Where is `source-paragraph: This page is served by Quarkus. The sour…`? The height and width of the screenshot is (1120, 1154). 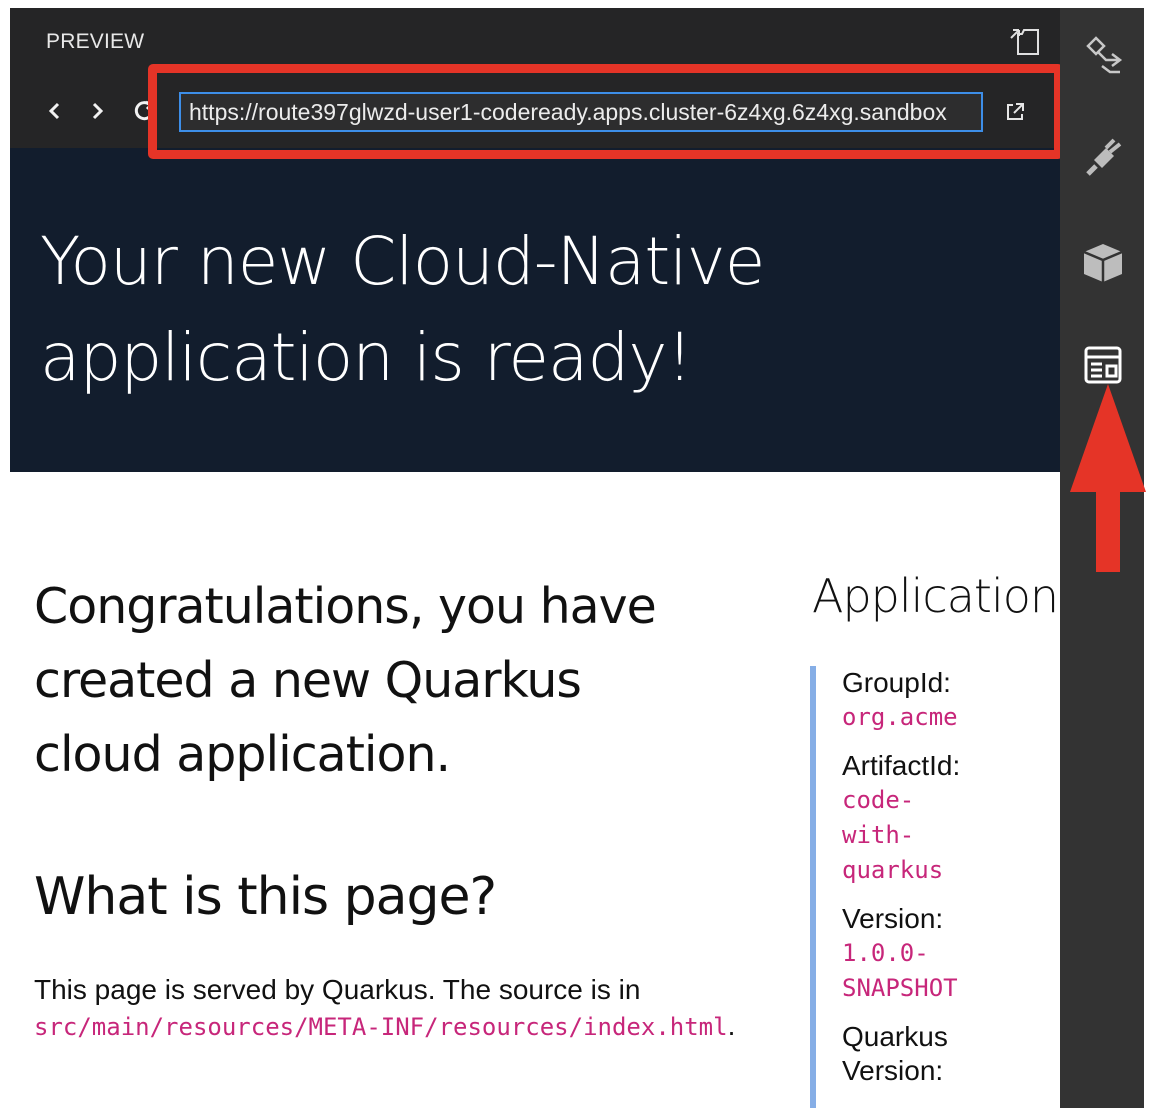
source-paragraph: This page is served by Quarkus. The sour… is located at coordinates (394, 1008).